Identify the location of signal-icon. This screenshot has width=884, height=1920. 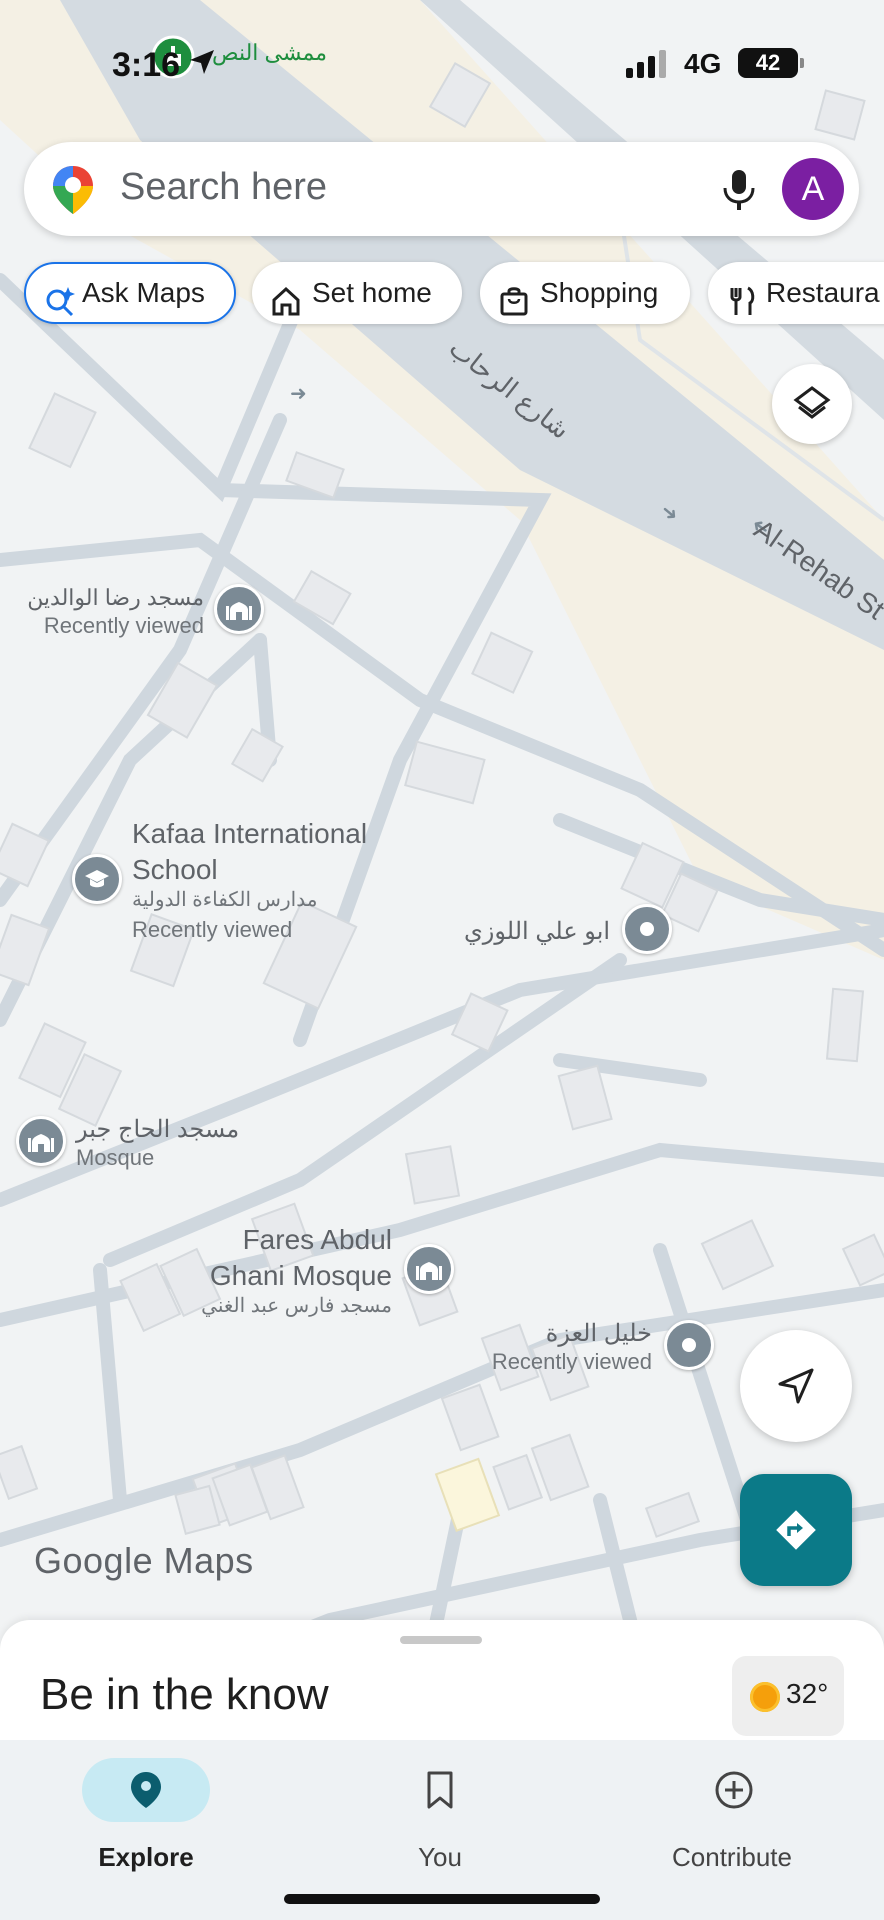
(648, 66).